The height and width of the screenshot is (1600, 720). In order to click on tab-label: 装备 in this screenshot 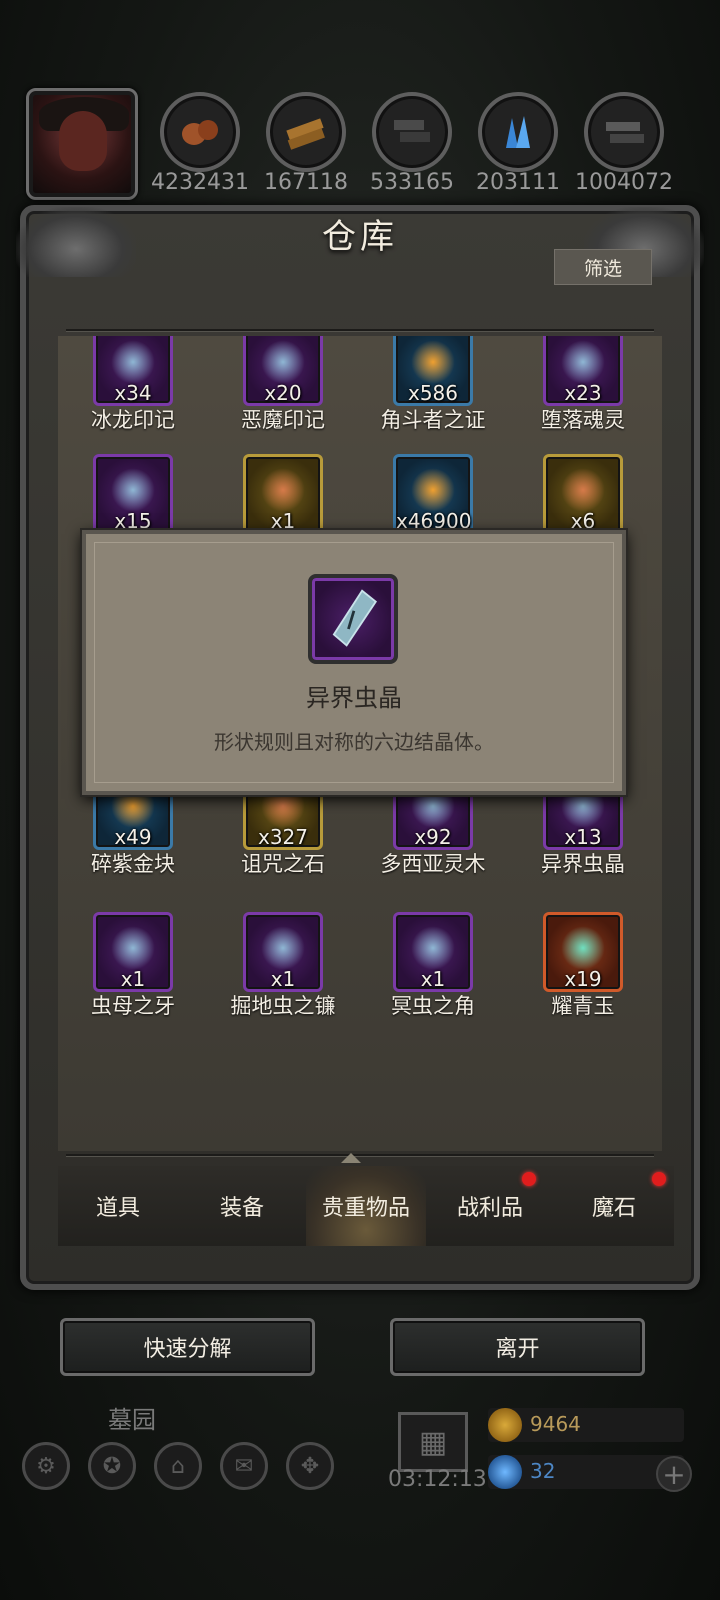, I will do `click(241, 1208)`.